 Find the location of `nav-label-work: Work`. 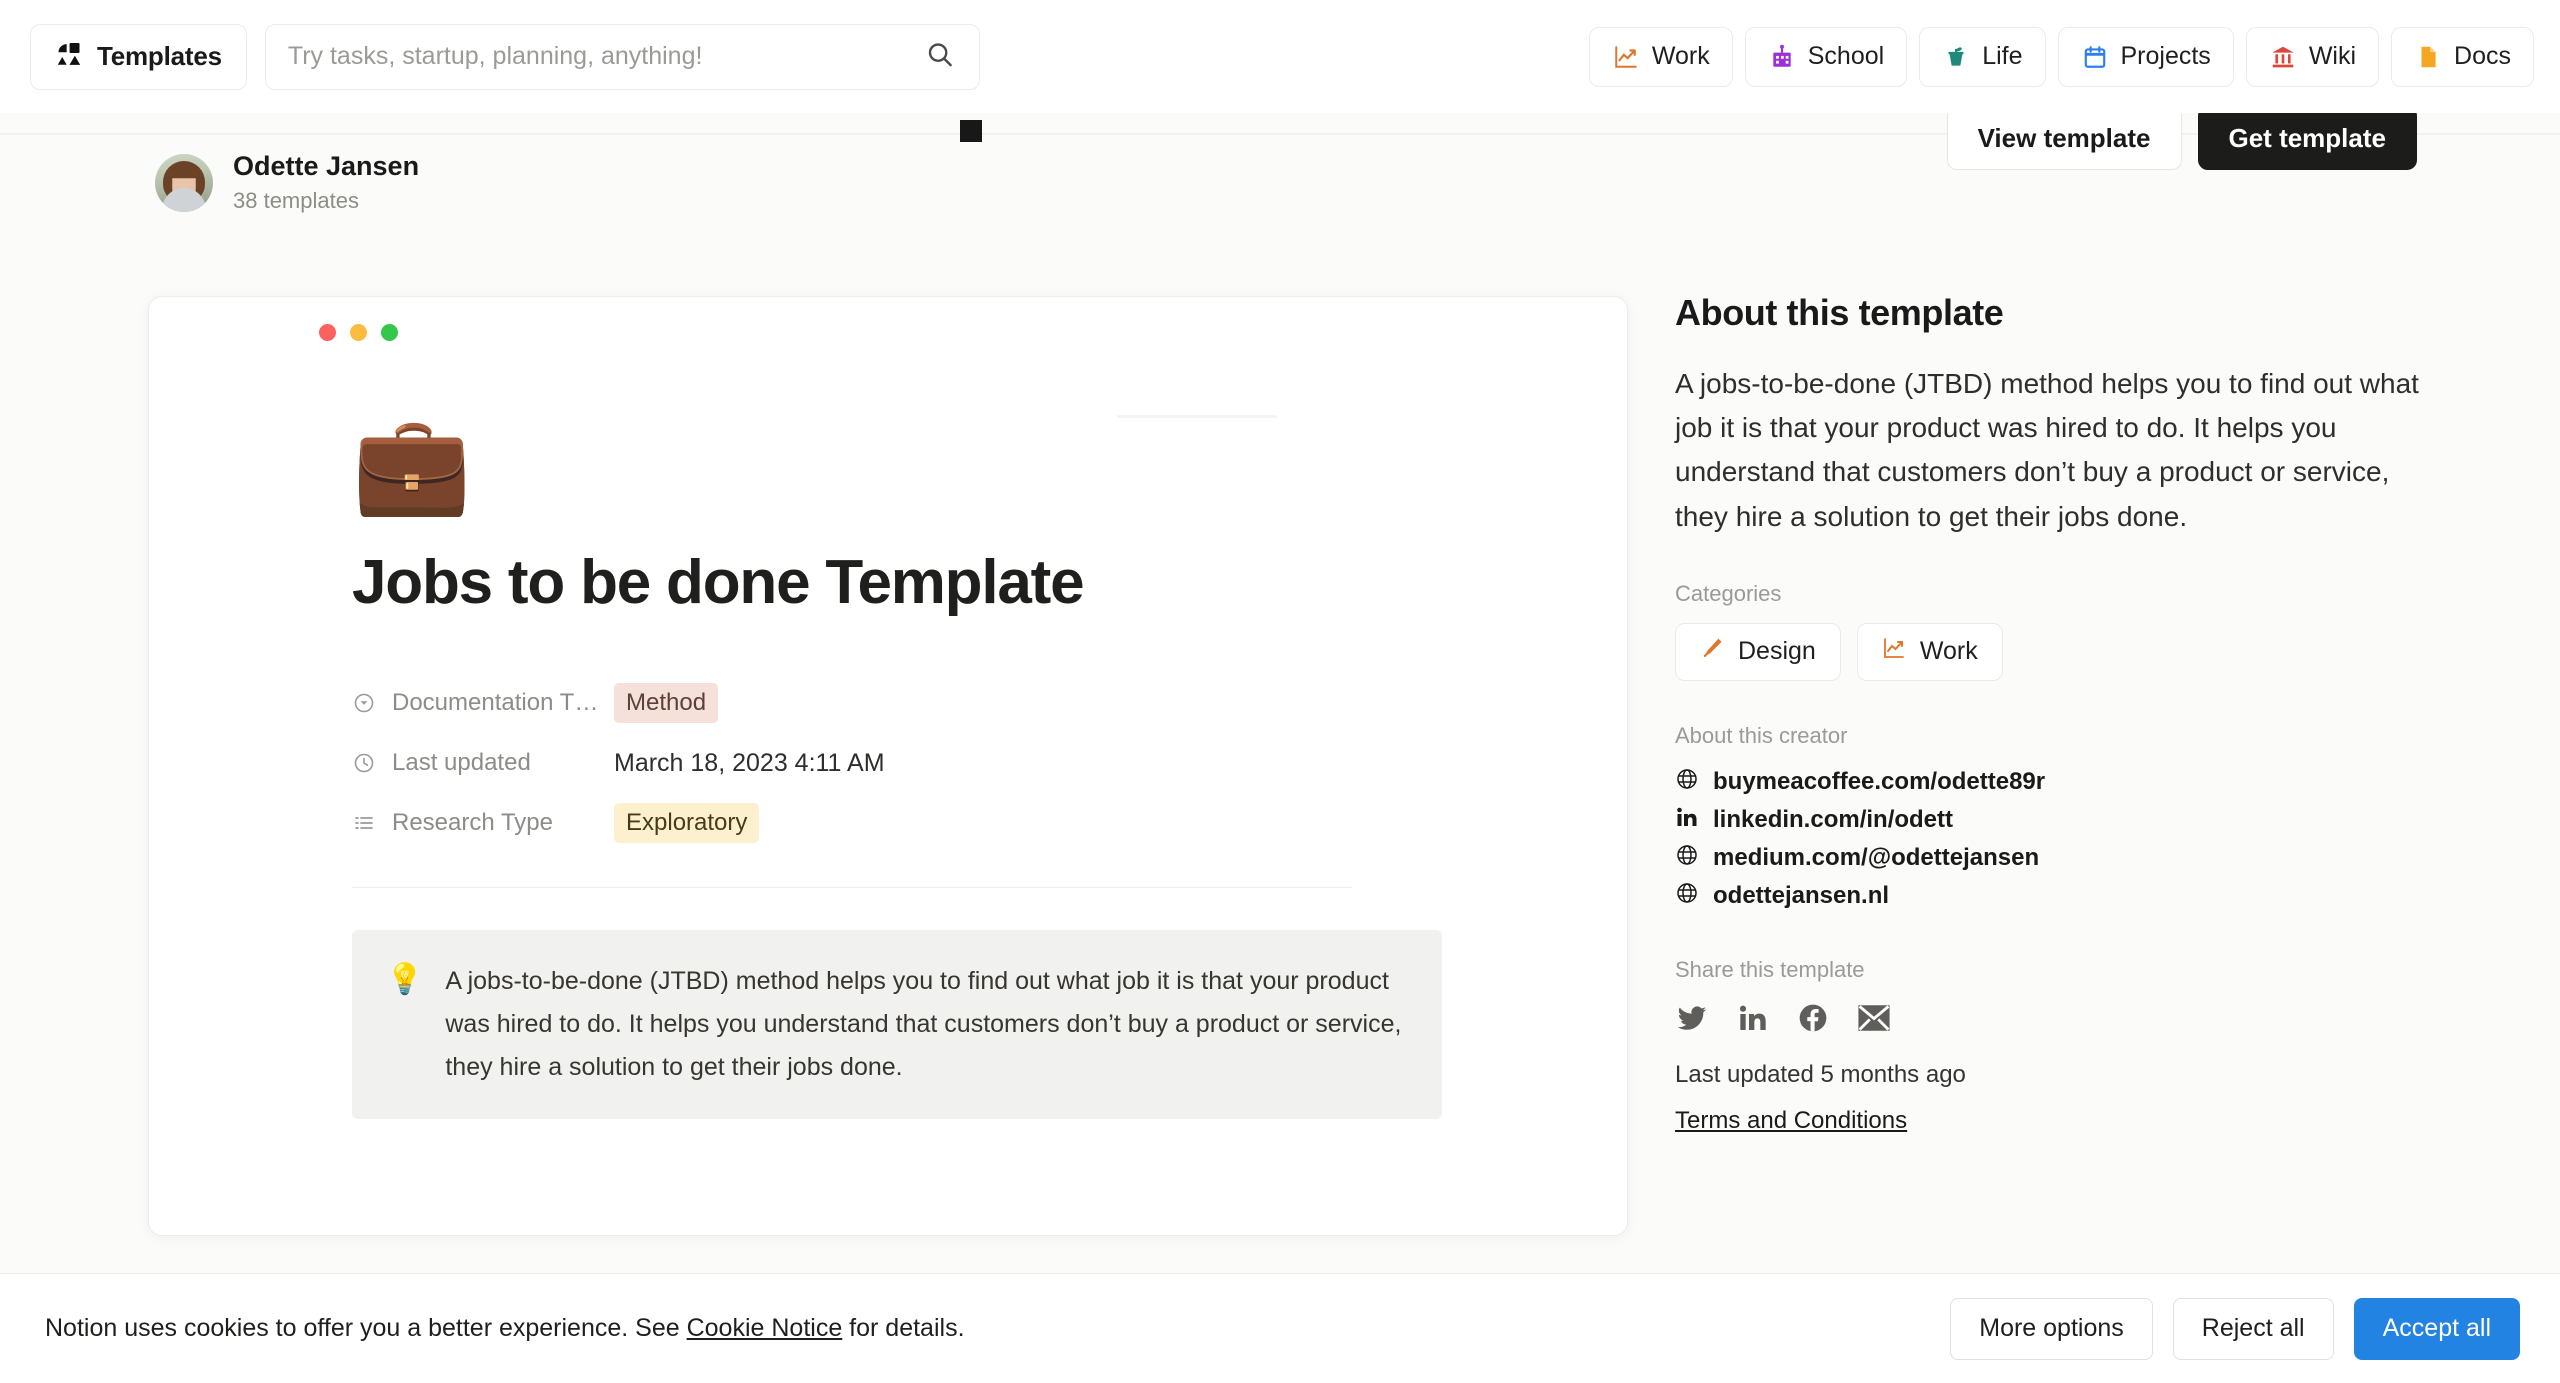

nav-label-work: Work is located at coordinates (1680, 56).